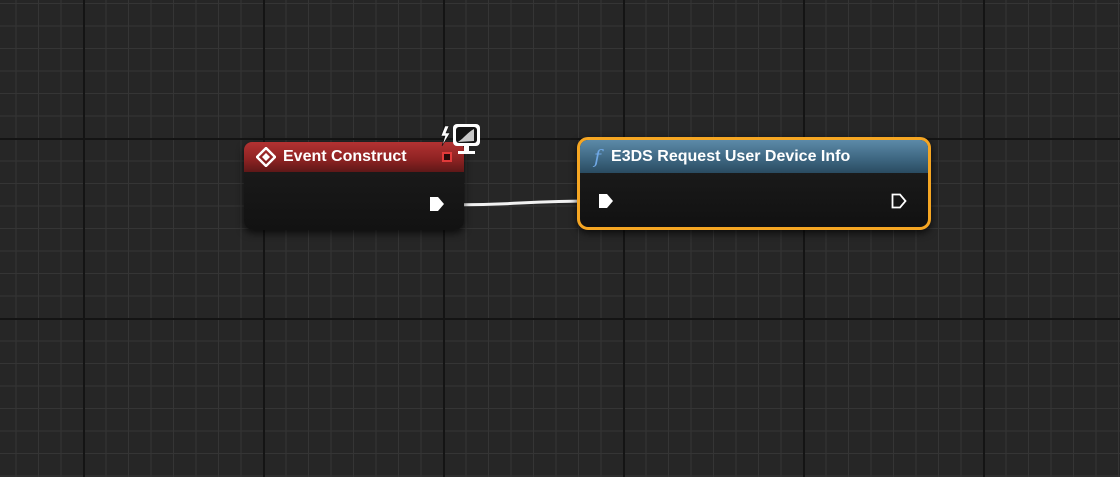 The height and width of the screenshot is (477, 1120). I want to click on client-widget-icon, so click(460, 139).